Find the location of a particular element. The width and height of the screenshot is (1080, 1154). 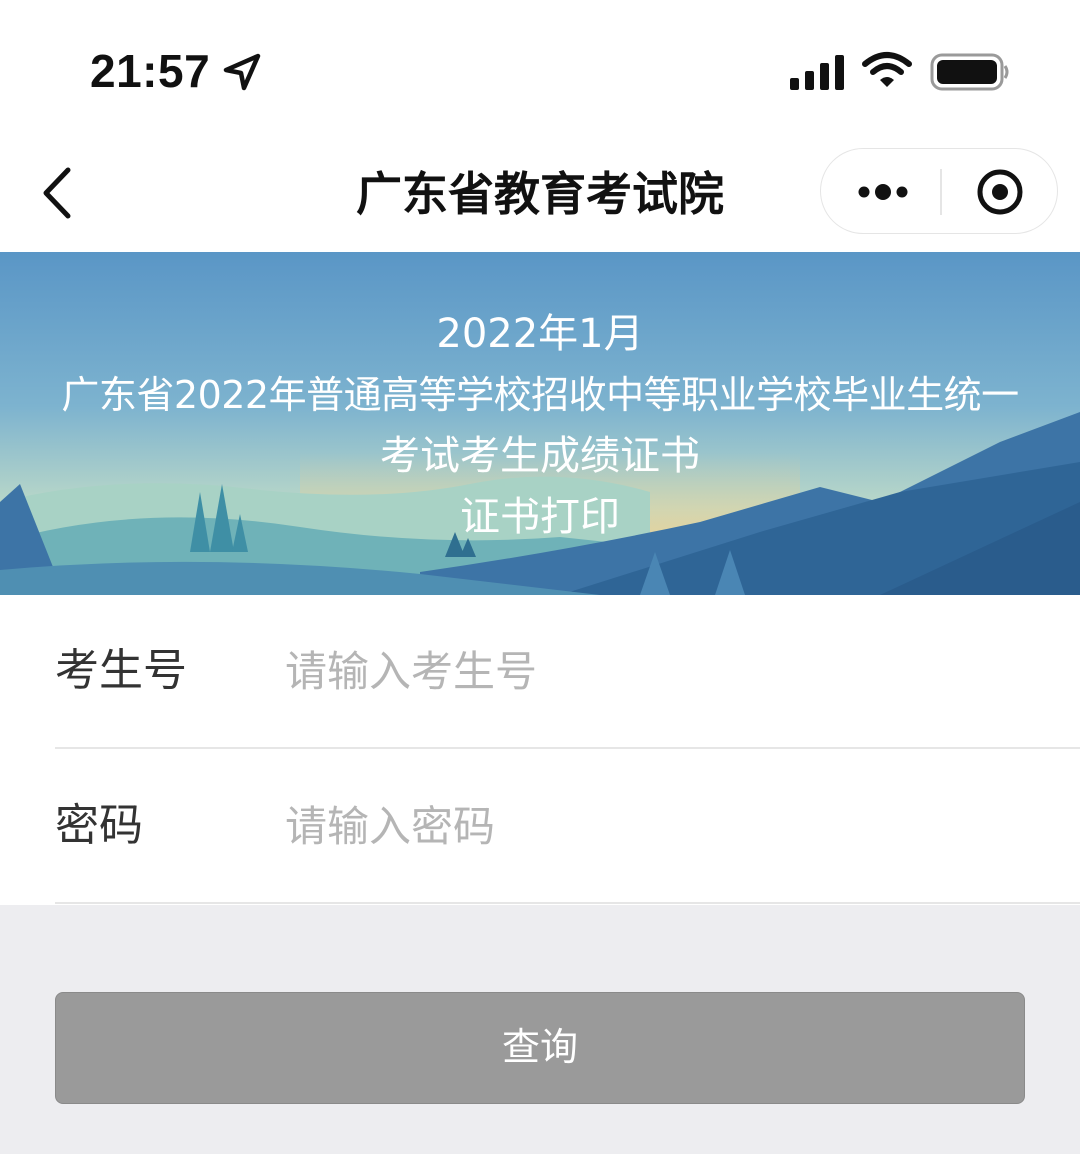

battery-icon is located at coordinates (969, 72).